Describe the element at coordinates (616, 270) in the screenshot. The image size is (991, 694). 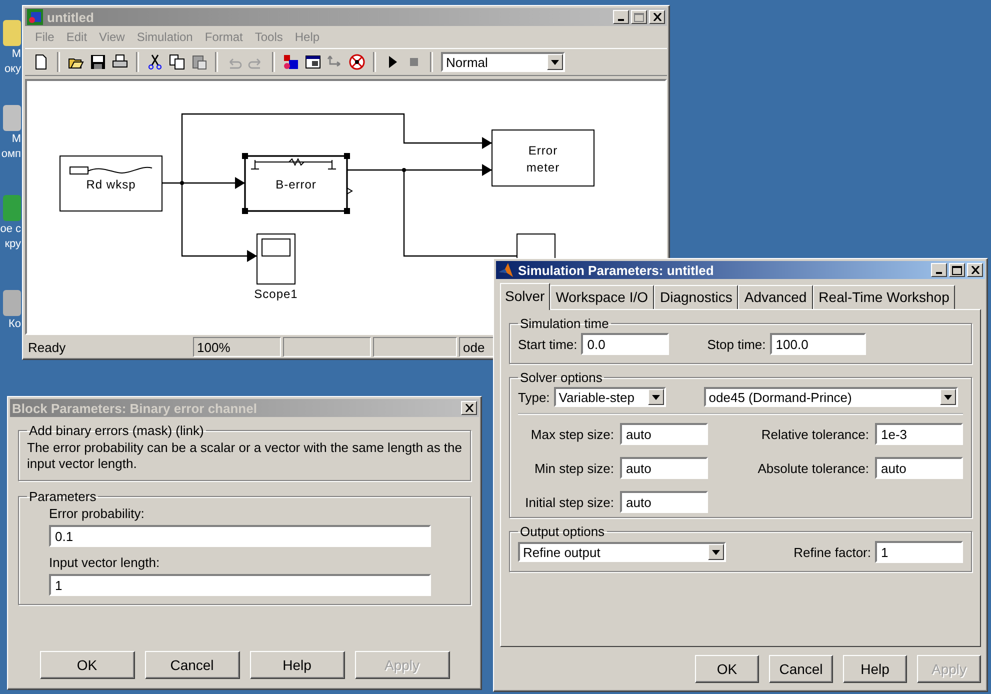
I see `window-title: Simulation Parameters: untitled` at that location.